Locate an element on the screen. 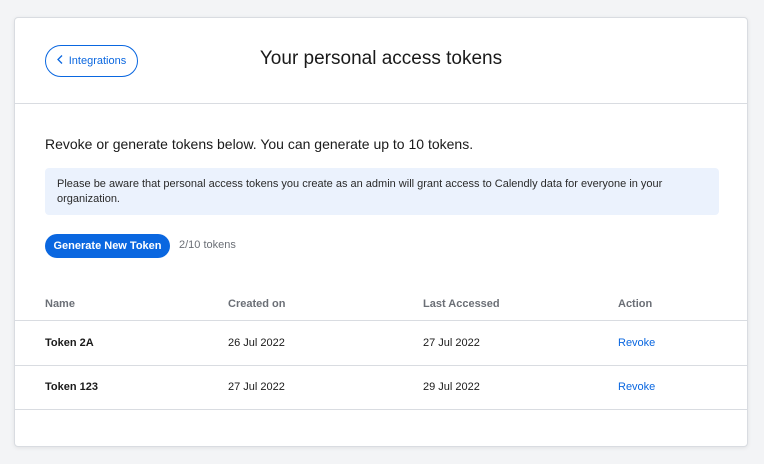 Image resolution: width=764 pixels, height=464 pixels. column-header-name: Name is located at coordinates (60, 304).